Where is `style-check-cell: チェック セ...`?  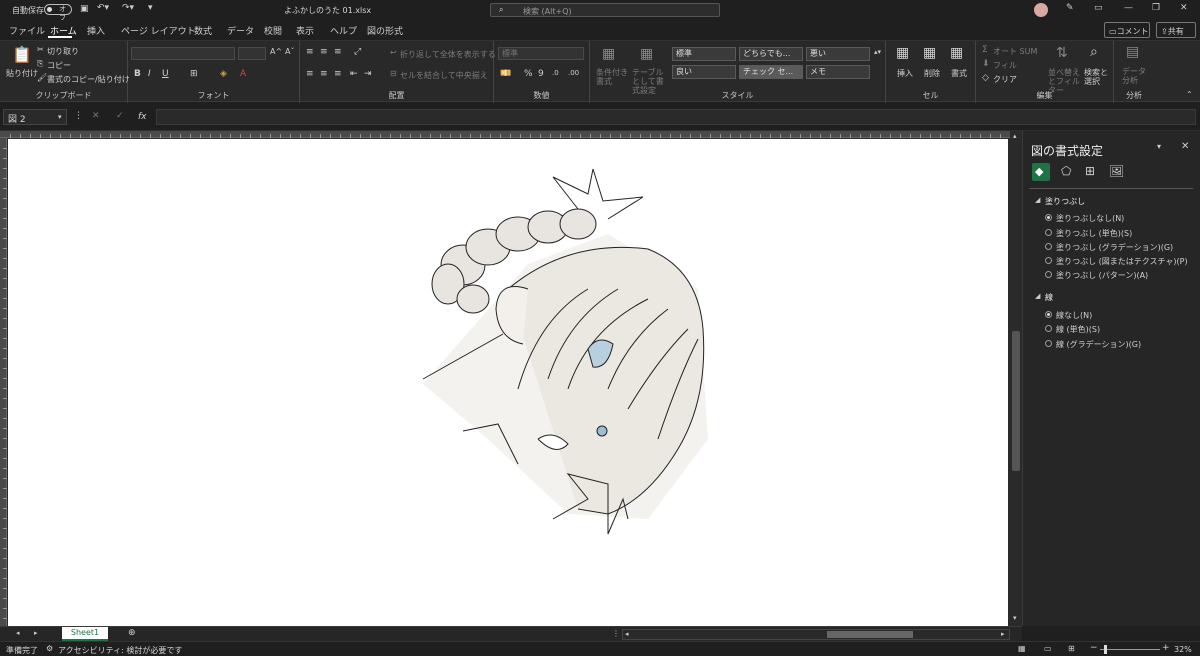 style-check-cell: チェック セ... is located at coordinates (771, 72).